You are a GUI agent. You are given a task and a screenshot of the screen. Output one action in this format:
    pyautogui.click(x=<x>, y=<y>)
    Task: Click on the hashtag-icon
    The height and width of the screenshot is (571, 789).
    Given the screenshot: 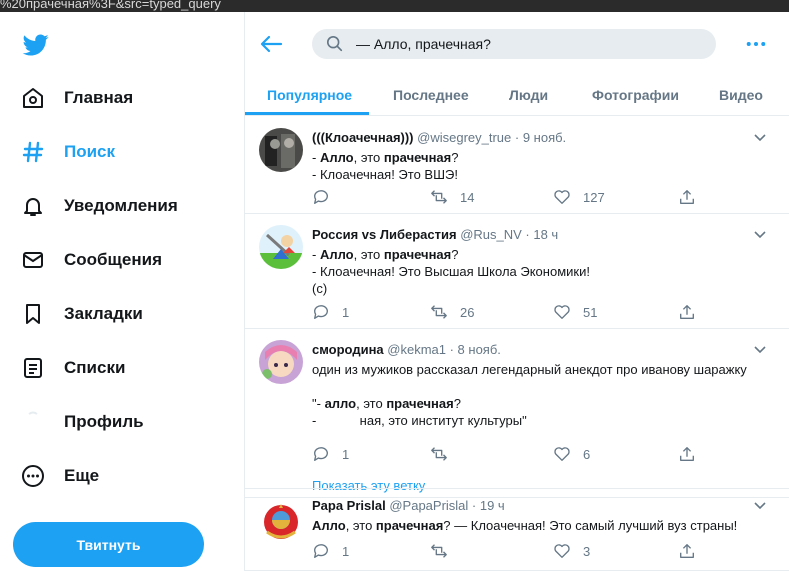 What is the action you would take?
    pyautogui.click(x=33, y=152)
    